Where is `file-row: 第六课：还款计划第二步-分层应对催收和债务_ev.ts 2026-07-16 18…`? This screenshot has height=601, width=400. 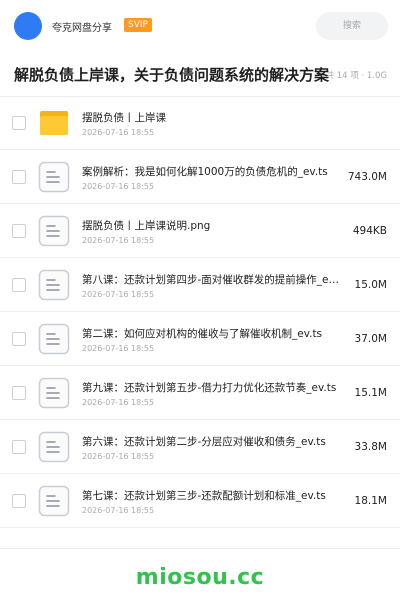
file-row: 第六课：还款计划第二步-分层应对催收和债务_ev.ts 2026-07-16 18… is located at coordinates (200, 447).